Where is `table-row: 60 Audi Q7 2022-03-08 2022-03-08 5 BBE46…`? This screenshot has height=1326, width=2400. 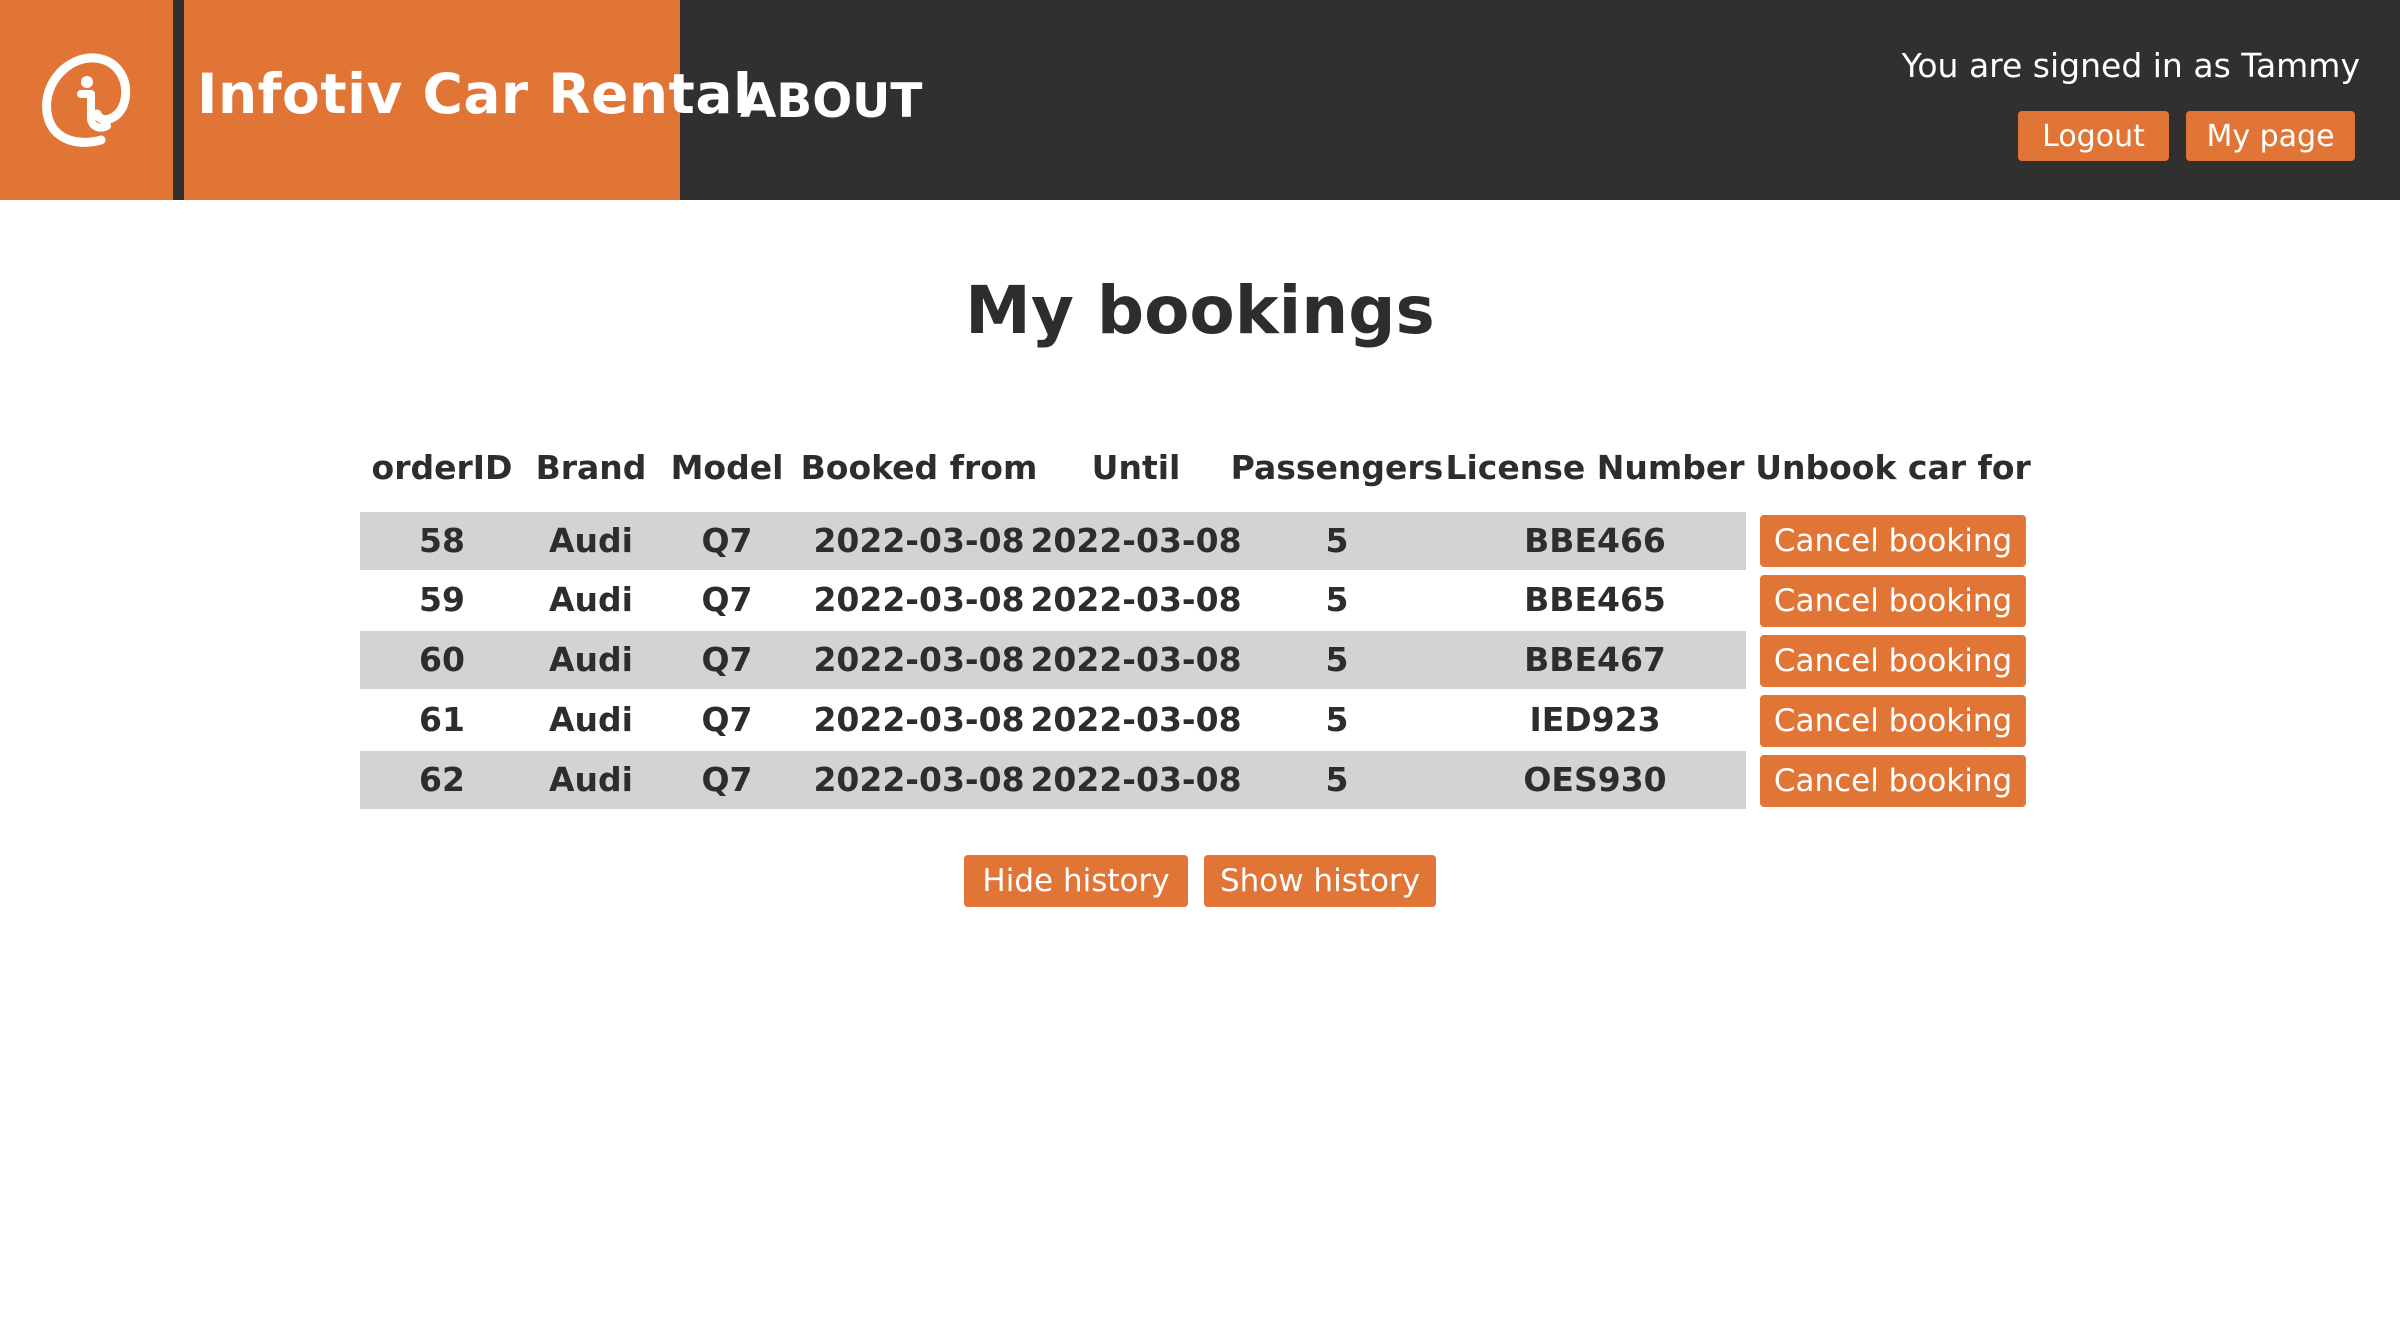
table-row: 60 Audi Q7 2022-03-08 2022-03-08 5 BBE46… is located at coordinates (1053, 660).